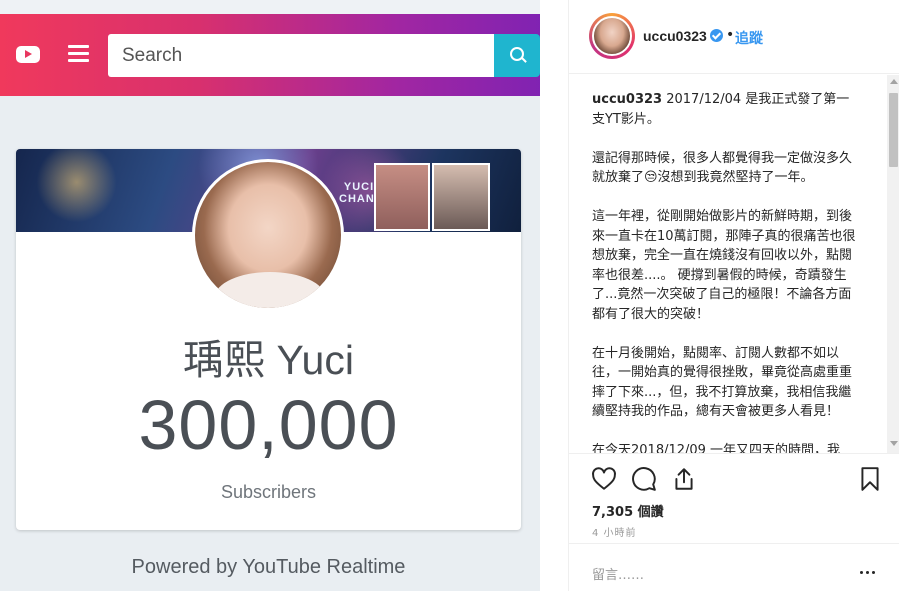 The height and width of the screenshot is (591, 899). I want to click on caption-username: uccu0323, so click(627, 99).